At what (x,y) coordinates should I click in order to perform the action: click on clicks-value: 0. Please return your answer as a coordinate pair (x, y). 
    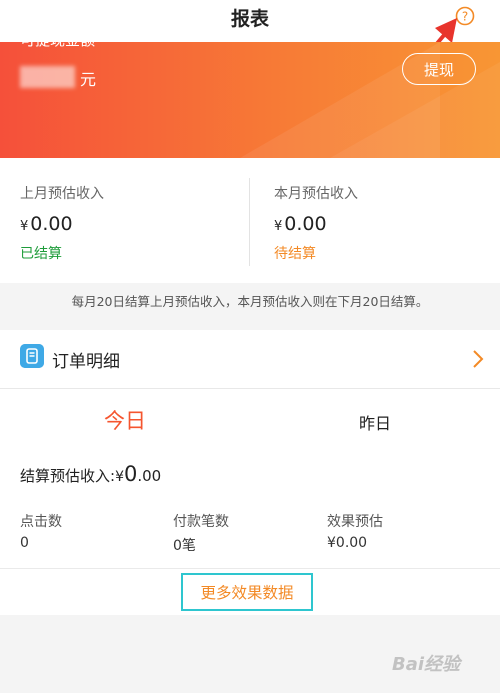
    Looking at the image, I should click on (24, 543).